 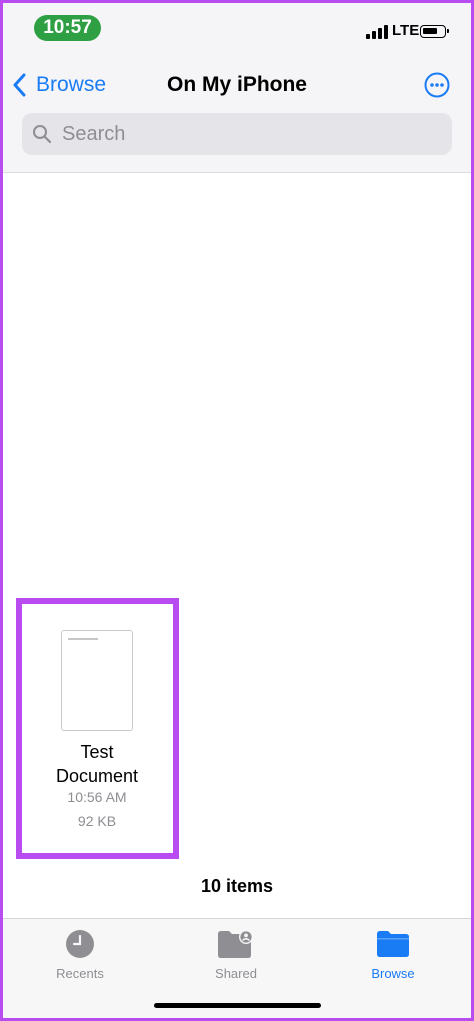 I want to click on tab-browse: Browse, so click(x=393, y=954).